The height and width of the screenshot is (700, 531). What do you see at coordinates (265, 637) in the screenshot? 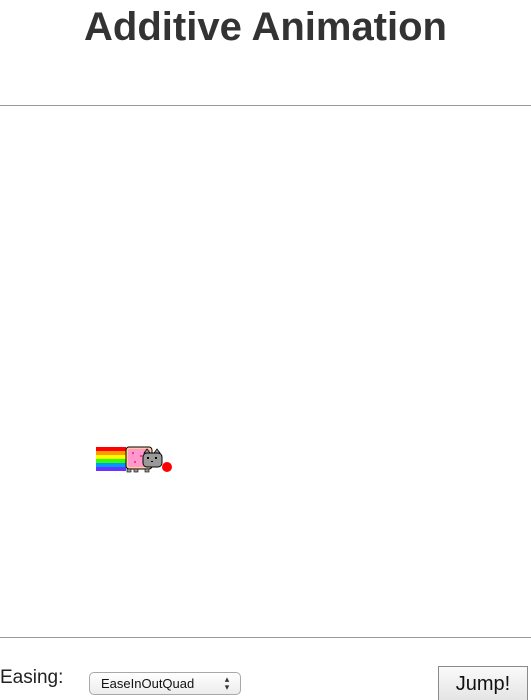
I see `bottom-divider` at bounding box center [265, 637].